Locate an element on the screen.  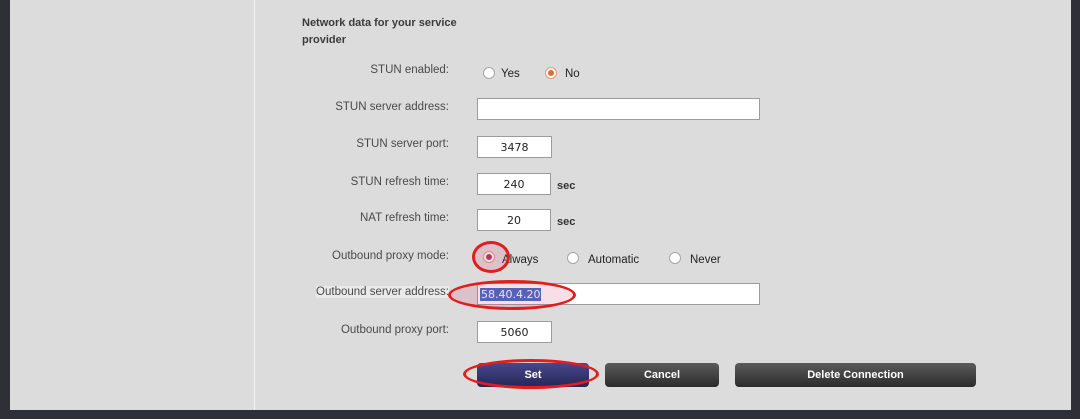
nat-refresh-time-label: NAT refresh time: is located at coordinates (404, 218).